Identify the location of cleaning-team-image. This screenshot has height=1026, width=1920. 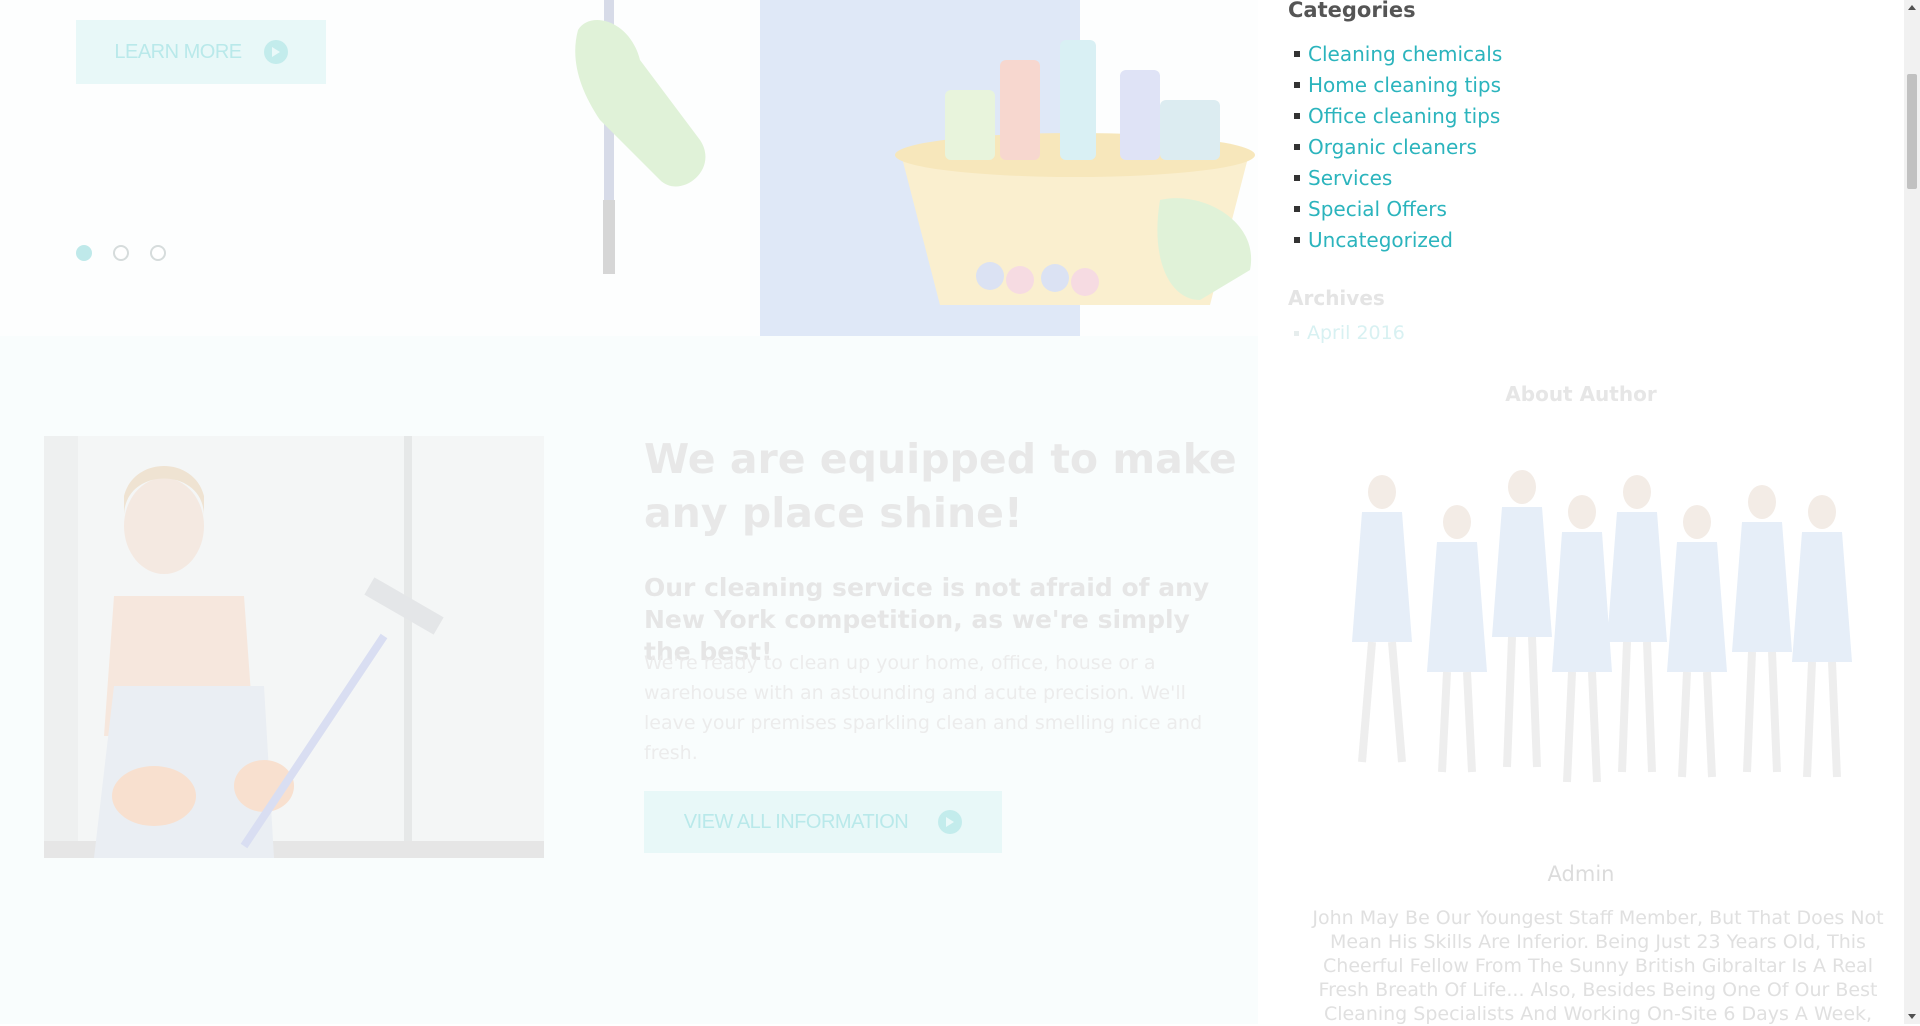
(1582, 622).